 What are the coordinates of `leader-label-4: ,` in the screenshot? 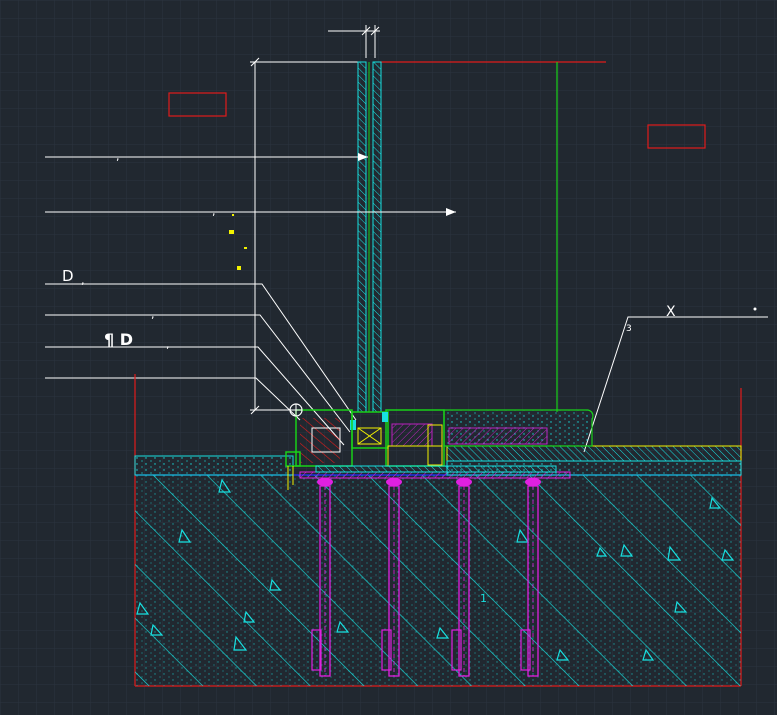 It's located at (153, 314).